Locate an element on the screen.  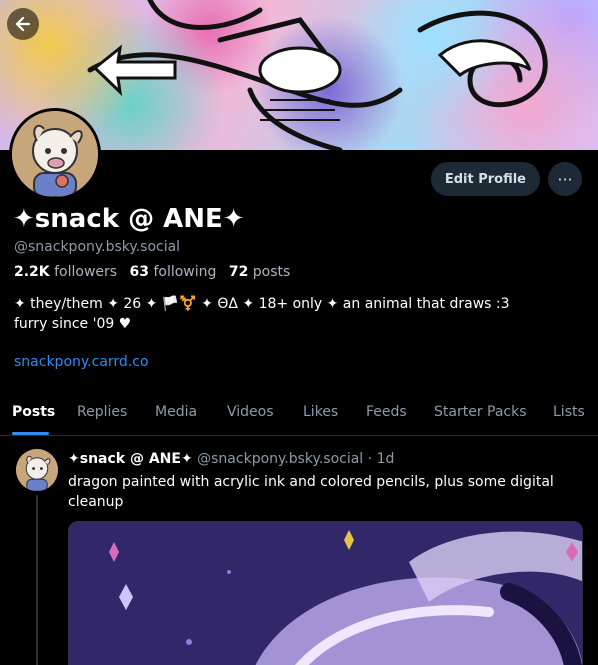
tab-posts: Posts is located at coordinates (33, 412).